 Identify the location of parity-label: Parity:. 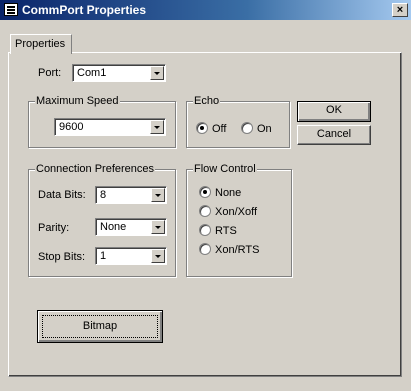
(54, 228).